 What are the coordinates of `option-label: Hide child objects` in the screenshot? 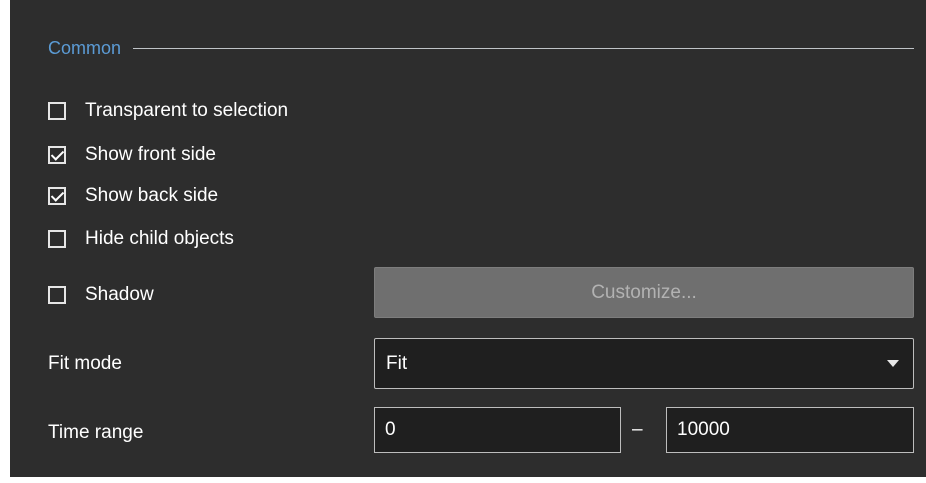 It's located at (159, 238).